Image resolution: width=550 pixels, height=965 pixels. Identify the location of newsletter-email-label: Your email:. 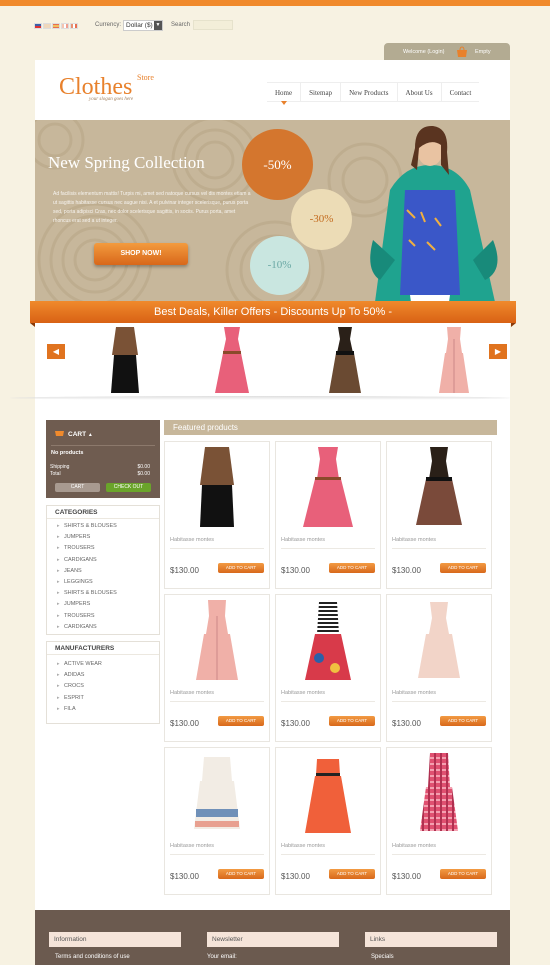
(222, 957).